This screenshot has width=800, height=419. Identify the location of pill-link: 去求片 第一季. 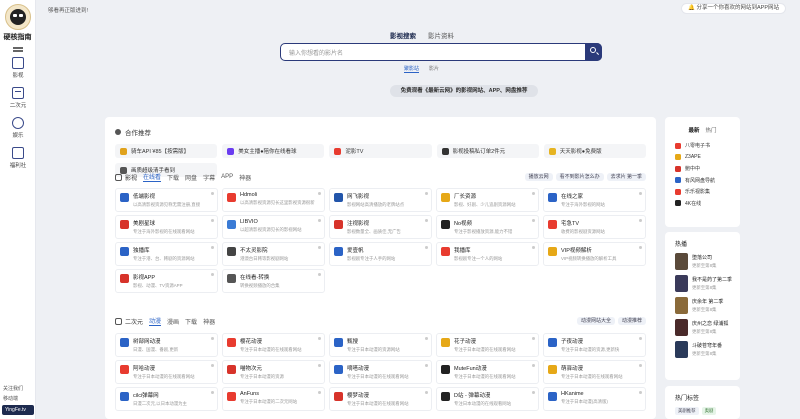
(626, 177).